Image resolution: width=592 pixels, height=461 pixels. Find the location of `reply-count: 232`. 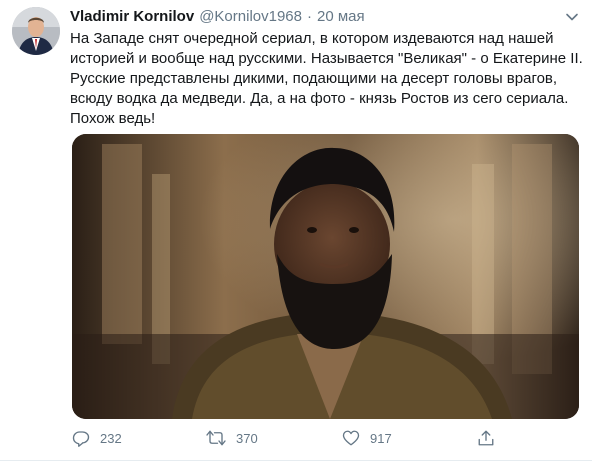

reply-count: 232 is located at coordinates (111, 438).